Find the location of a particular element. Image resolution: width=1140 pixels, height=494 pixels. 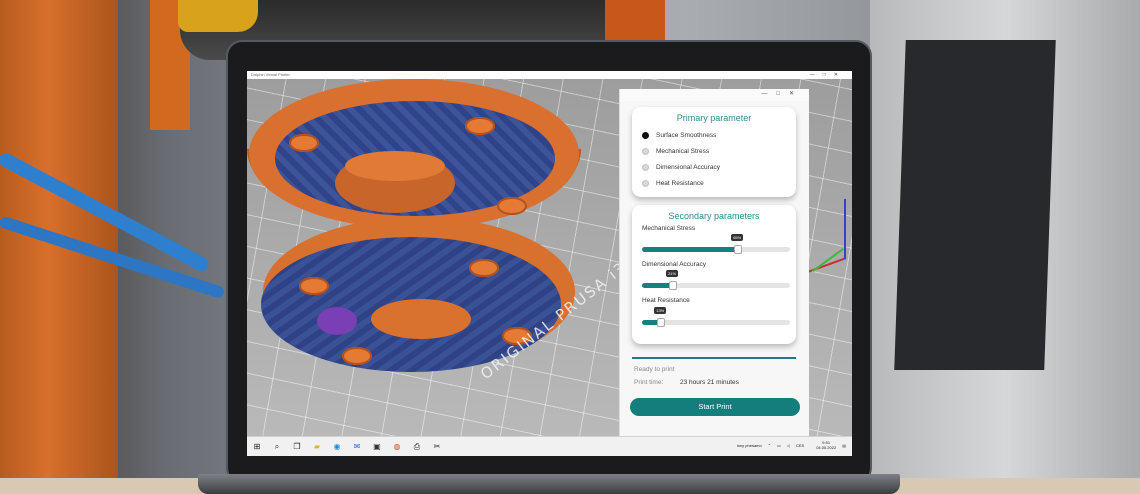

network-icon: ▭ is located at coordinates (779, 445).